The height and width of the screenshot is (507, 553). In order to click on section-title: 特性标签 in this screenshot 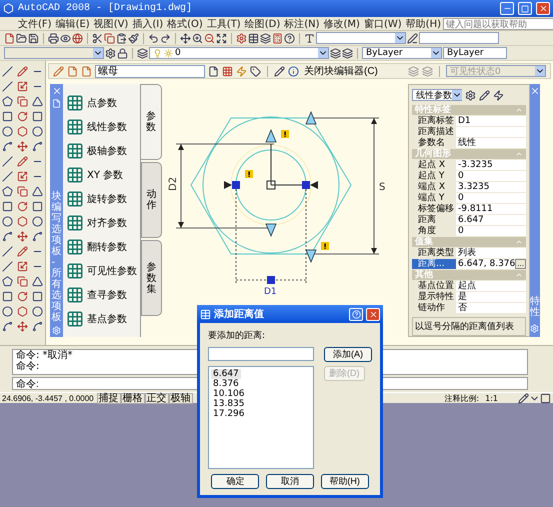, I will do `click(433, 110)`.